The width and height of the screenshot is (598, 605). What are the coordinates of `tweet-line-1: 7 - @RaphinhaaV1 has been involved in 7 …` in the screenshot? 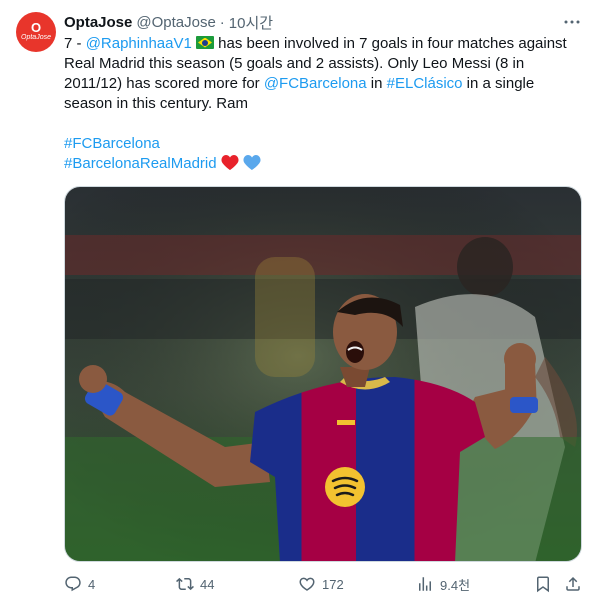 It's located at (324, 44).